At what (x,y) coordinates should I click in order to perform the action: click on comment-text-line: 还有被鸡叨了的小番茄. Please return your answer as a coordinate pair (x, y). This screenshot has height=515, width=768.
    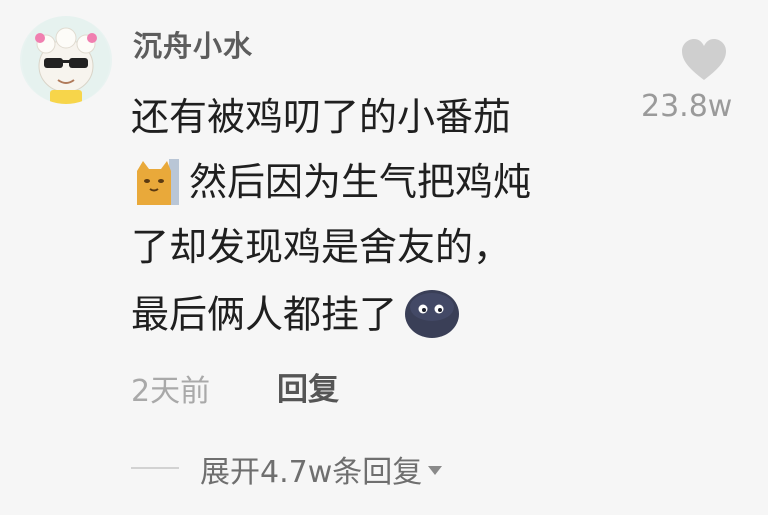
    Looking at the image, I should click on (321, 117).